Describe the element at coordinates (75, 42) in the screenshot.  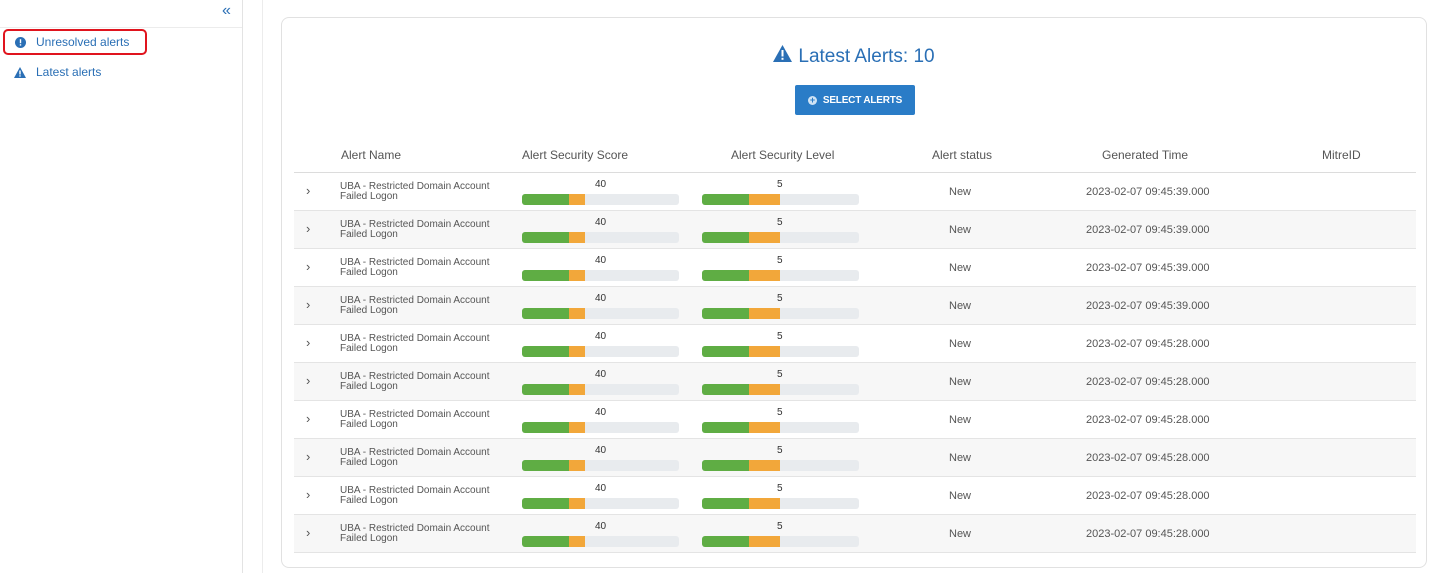
I see `sidebar-item-unresolved-alerts: Unresolved alerts` at that location.